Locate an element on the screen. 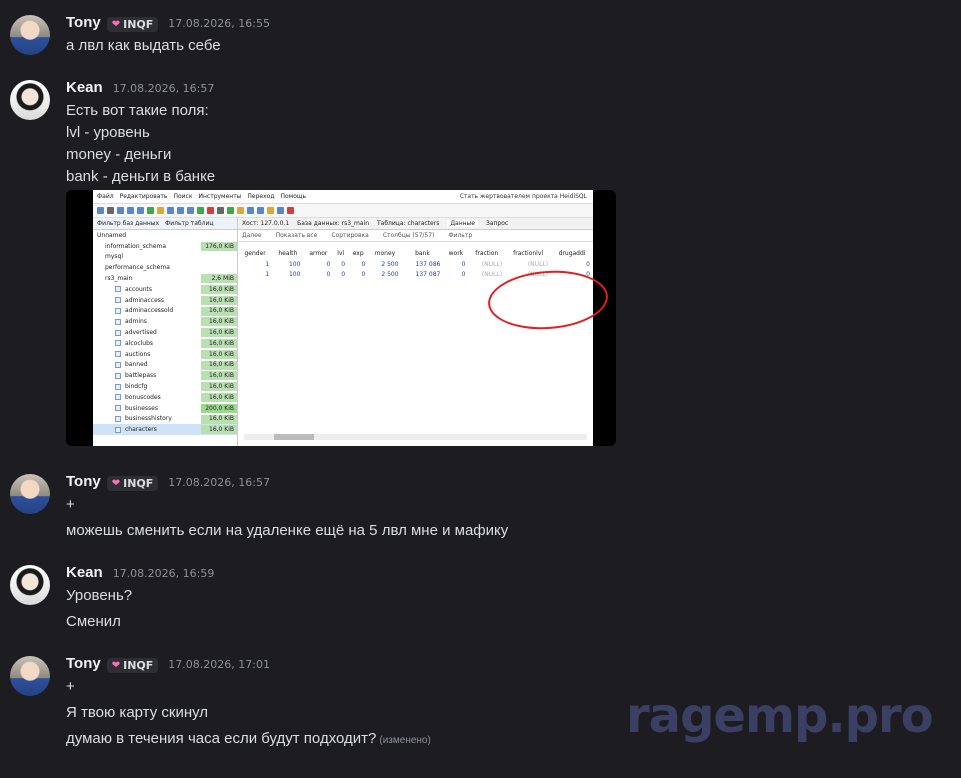 This screenshot has width=961, height=778. tree-item: mysql is located at coordinates (165, 257).